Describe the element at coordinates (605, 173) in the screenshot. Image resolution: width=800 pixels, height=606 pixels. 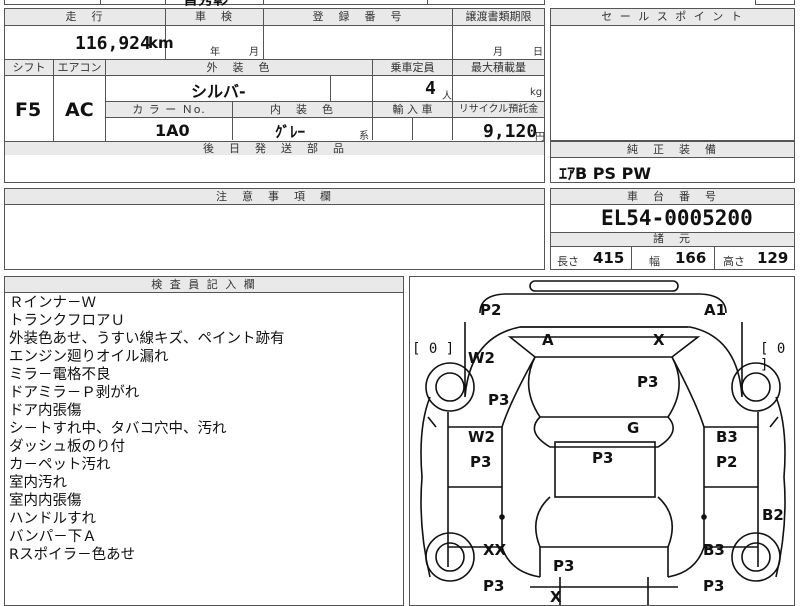
I see `genuine-equipment-value: ｴｱB PS PW` at that location.